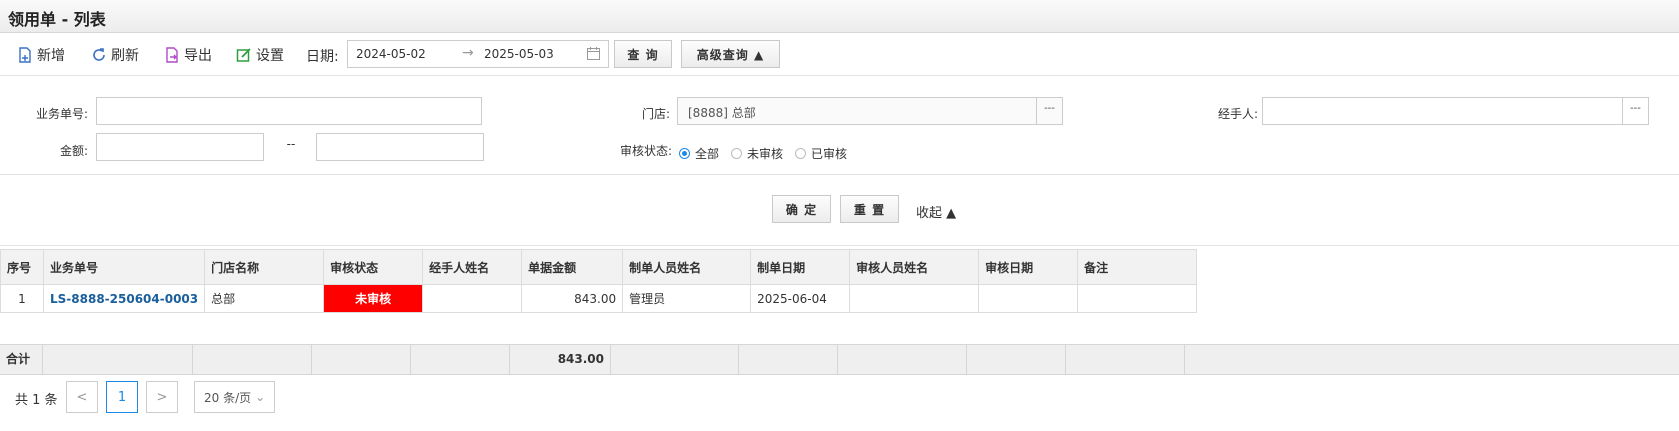 The width and height of the screenshot is (1679, 431). I want to click on col-header: 审核日期, so click(1028, 267).